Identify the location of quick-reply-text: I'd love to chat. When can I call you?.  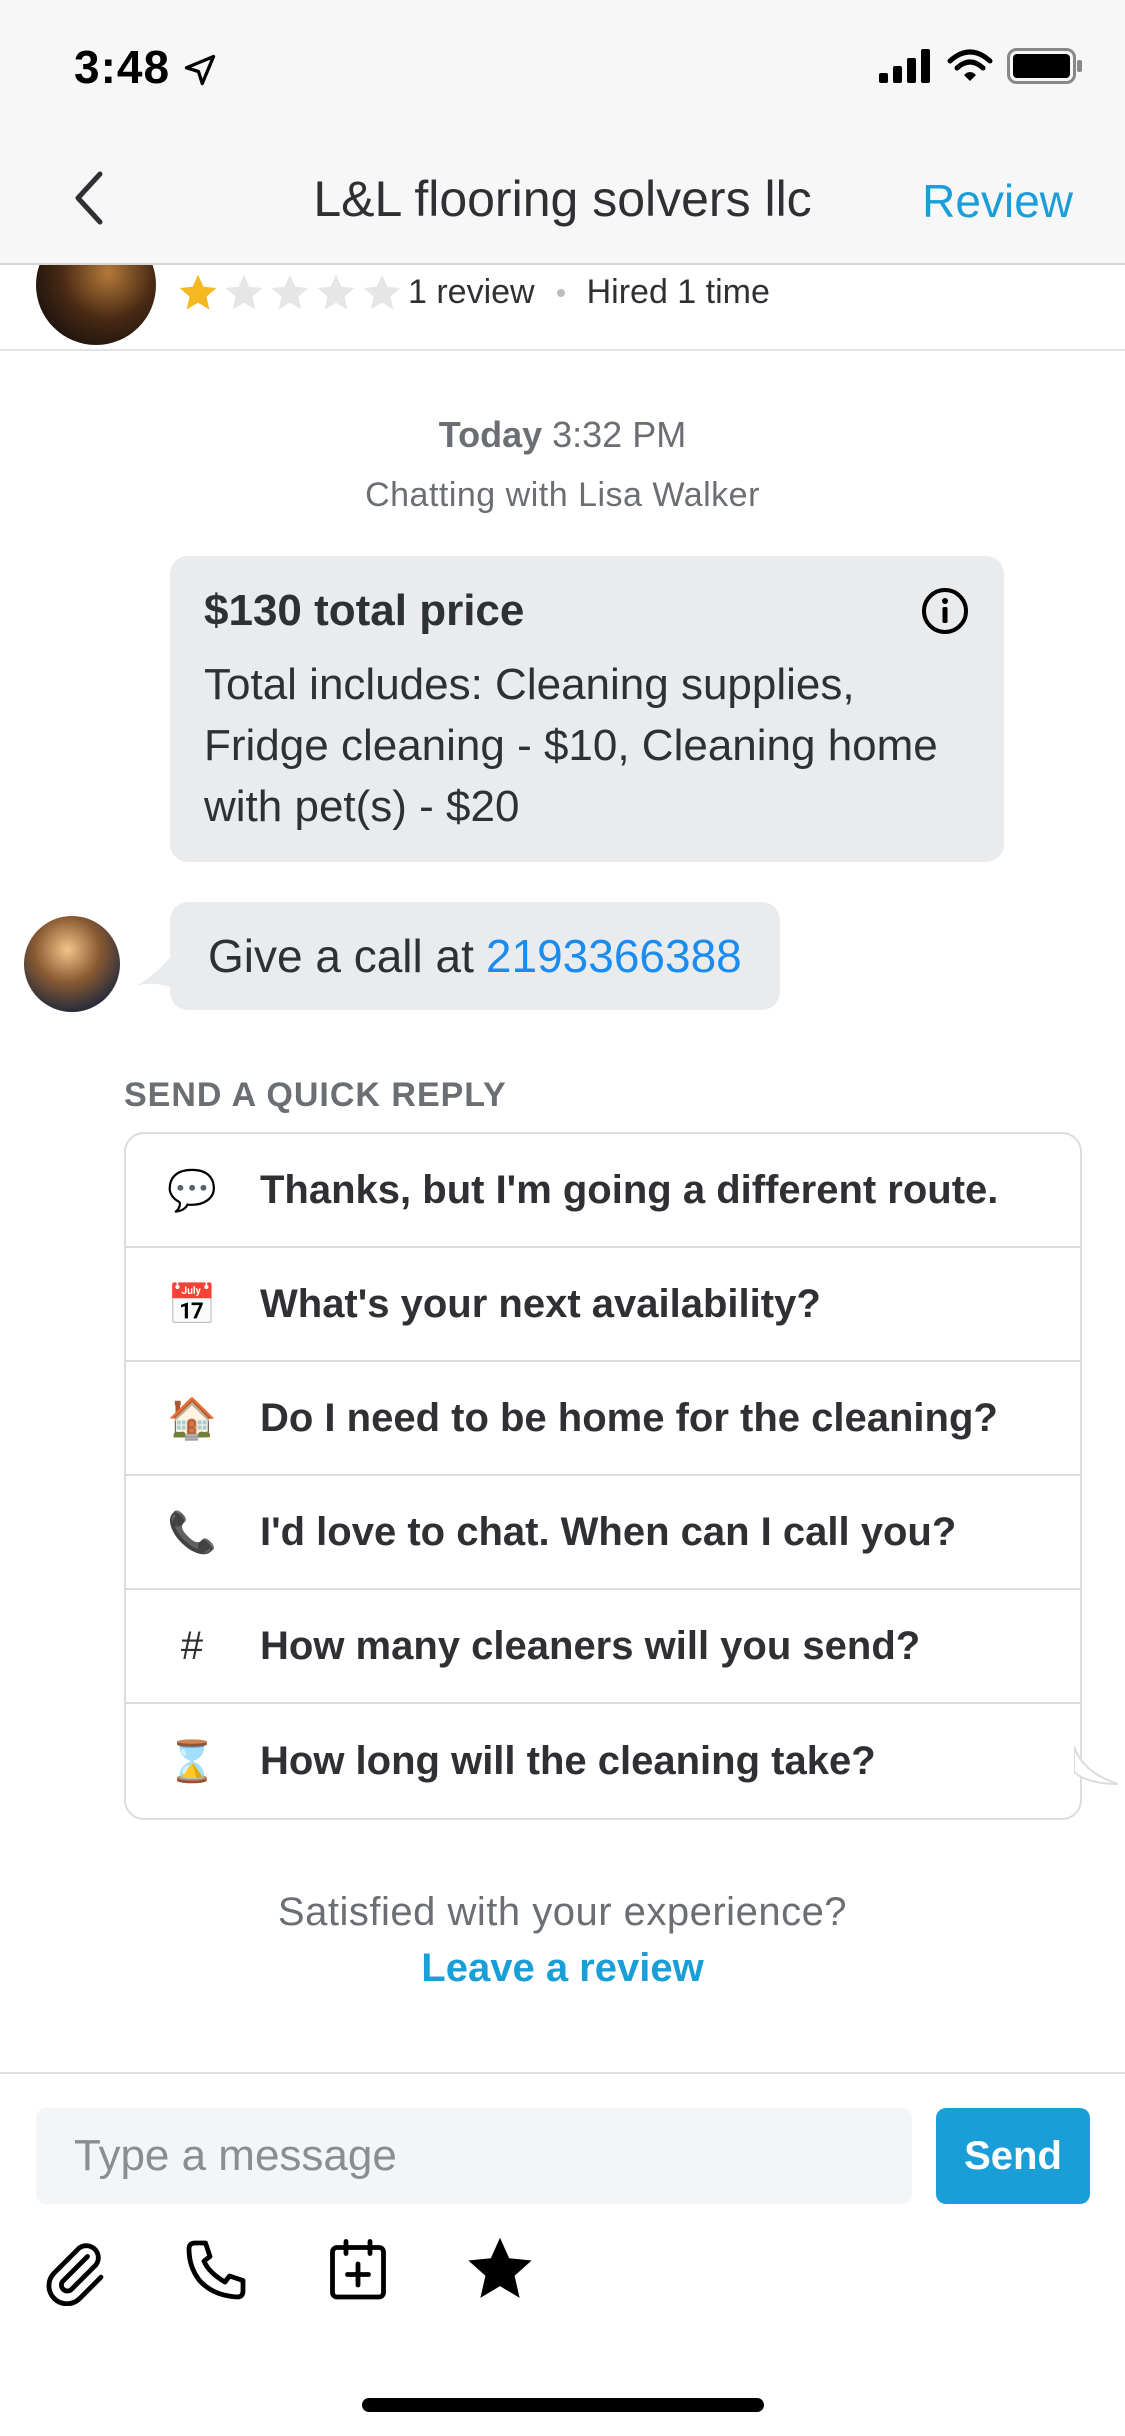
(608, 1531).